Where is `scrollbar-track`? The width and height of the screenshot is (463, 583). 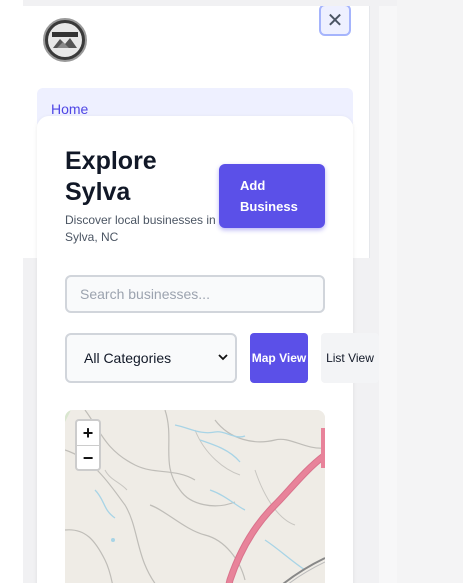 scrollbar-track is located at coordinates (388, 294).